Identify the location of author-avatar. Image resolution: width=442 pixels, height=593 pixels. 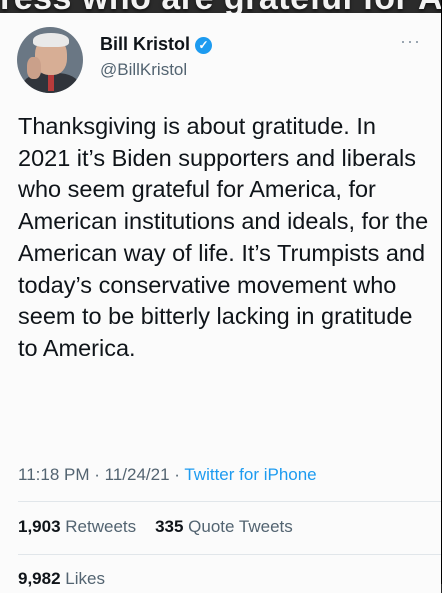
(50, 60).